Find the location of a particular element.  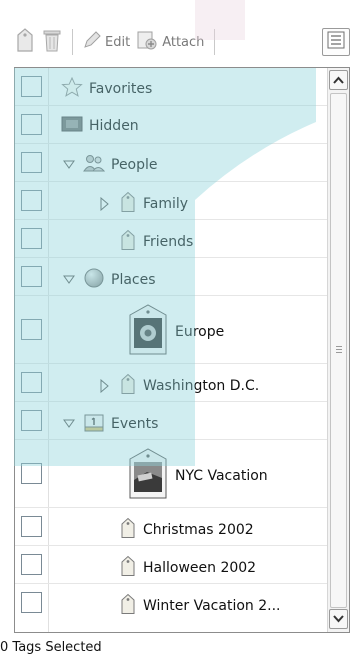

people-icon is located at coordinates (94, 165).